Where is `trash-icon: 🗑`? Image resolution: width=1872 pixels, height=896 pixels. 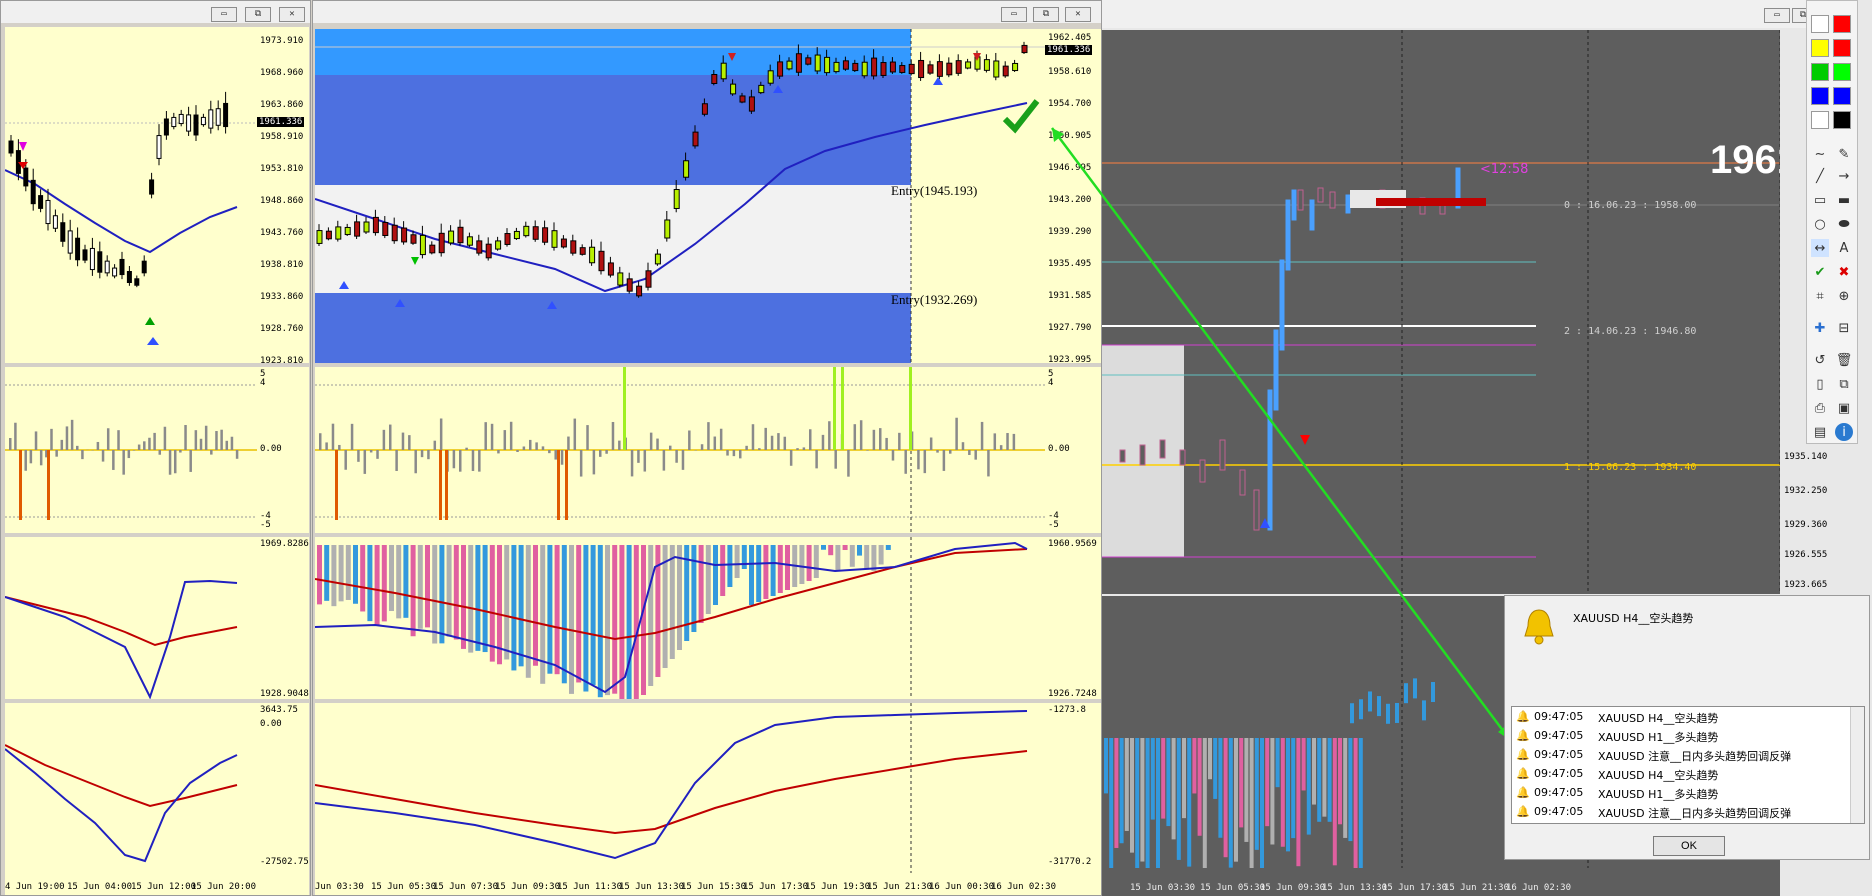 trash-icon: 🗑 is located at coordinates (1844, 360).